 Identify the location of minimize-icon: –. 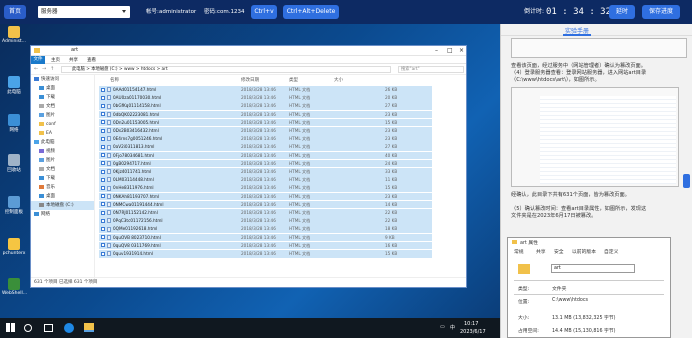
(436, 50).